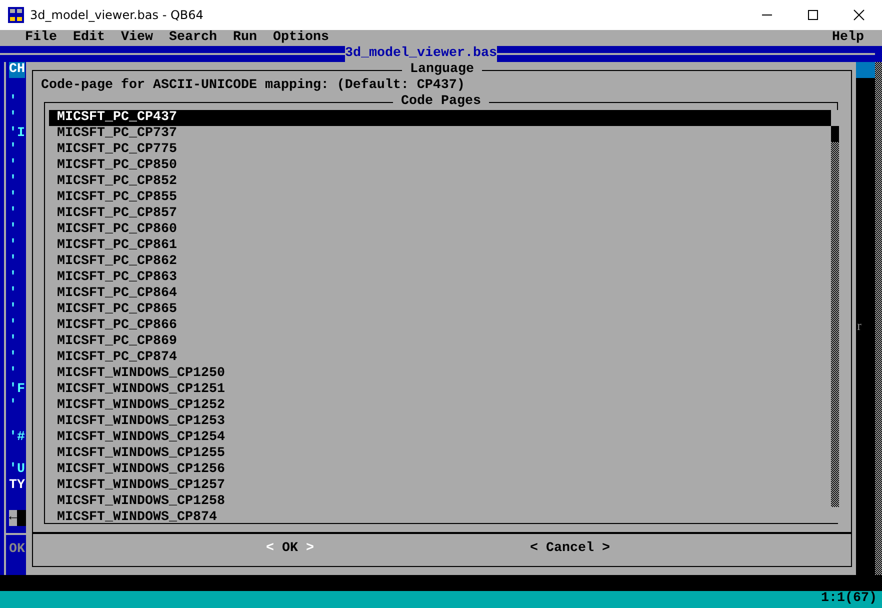  What do you see at coordinates (440, 502) in the screenshot?
I see `list-item: MICSFT_WINDOWS_CP1258` at bounding box center [440, 502].